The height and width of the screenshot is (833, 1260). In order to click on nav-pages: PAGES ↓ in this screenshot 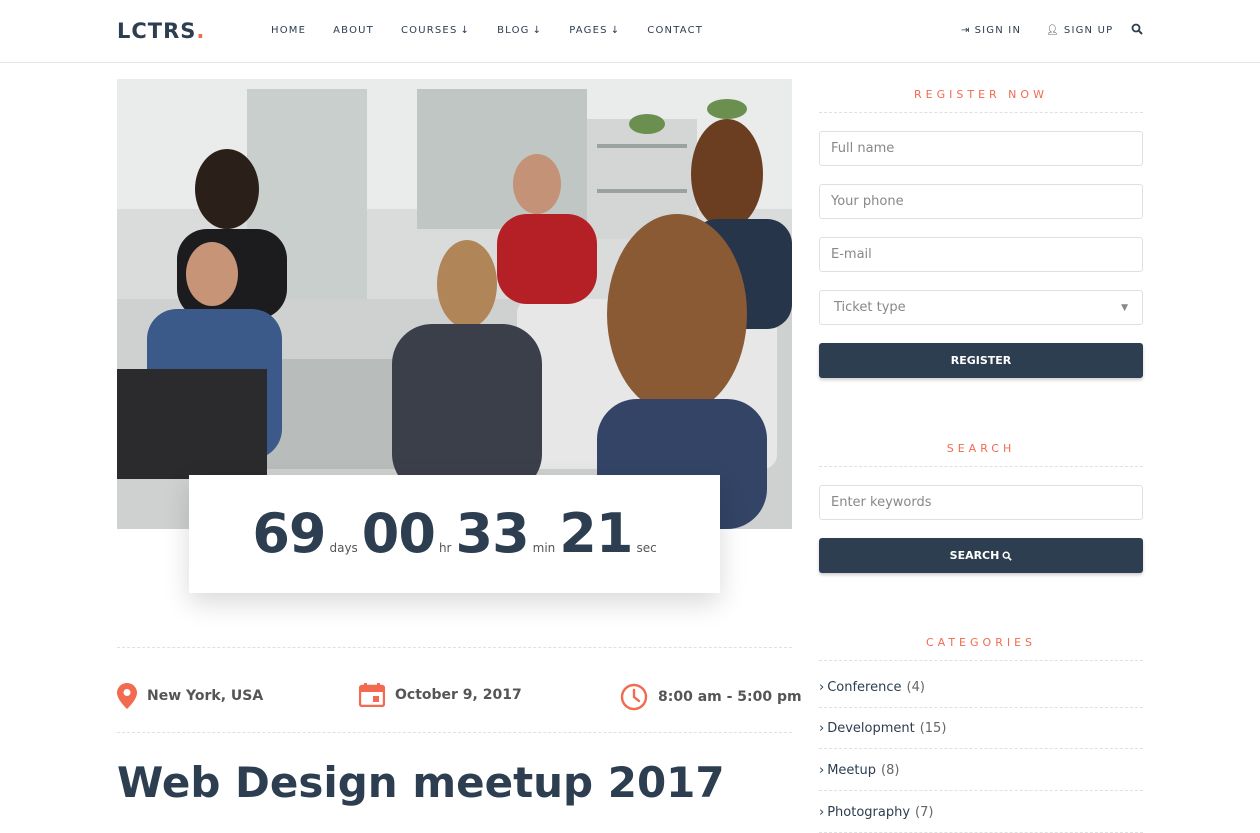, I will do `click(594, 30)`.